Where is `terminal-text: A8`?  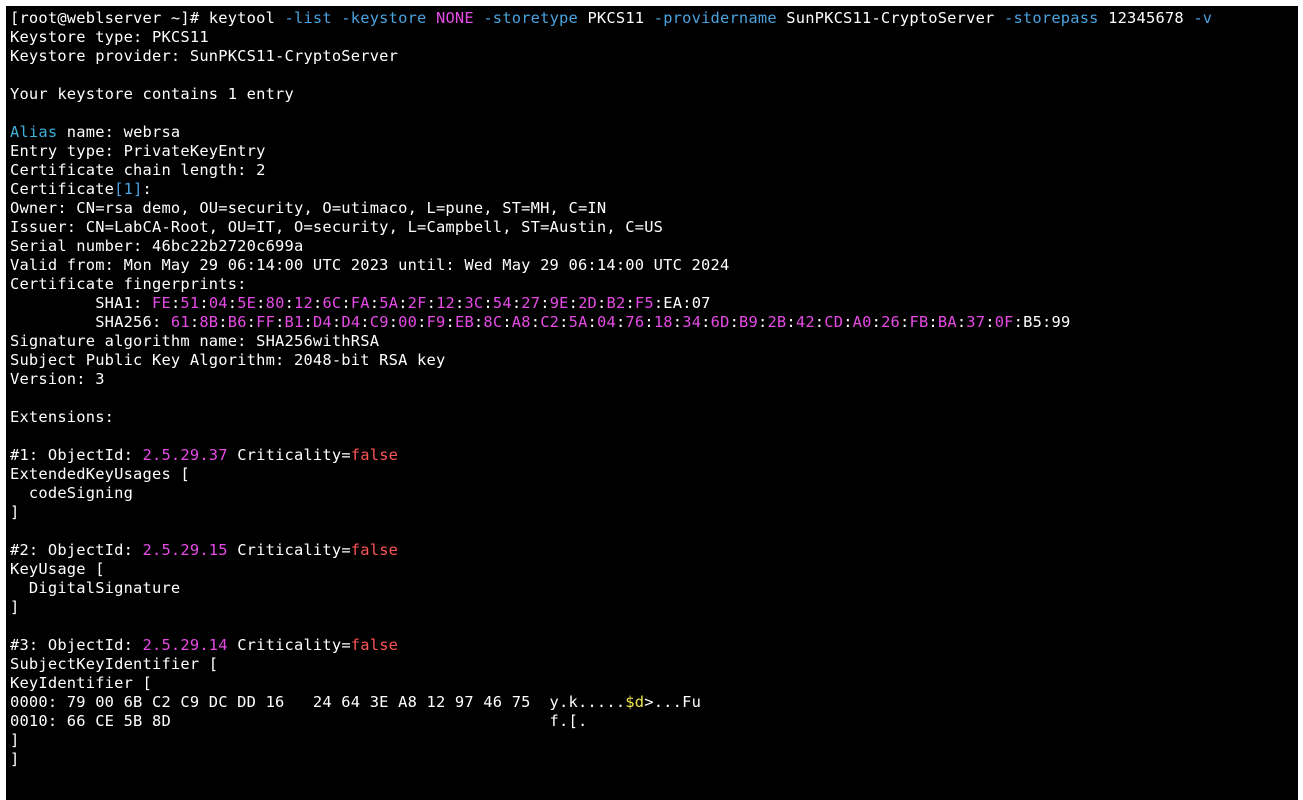
terminal-text: A8 is located at coordinates (521, 322).